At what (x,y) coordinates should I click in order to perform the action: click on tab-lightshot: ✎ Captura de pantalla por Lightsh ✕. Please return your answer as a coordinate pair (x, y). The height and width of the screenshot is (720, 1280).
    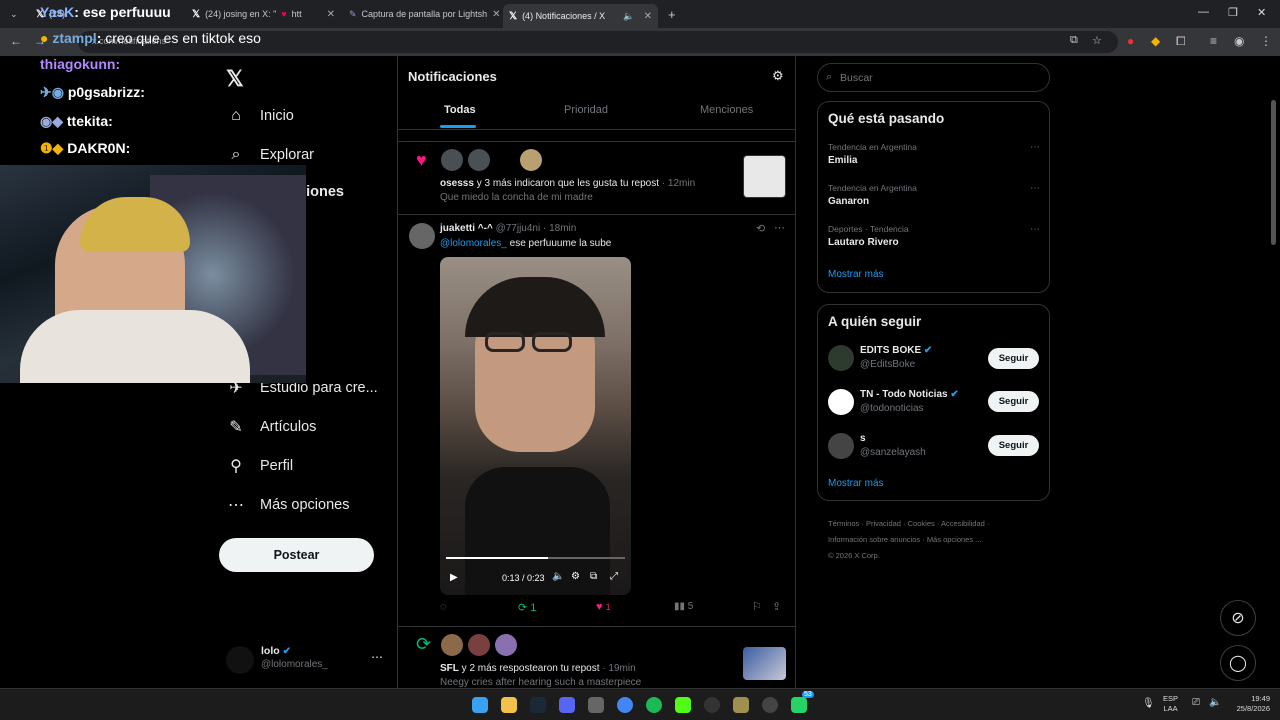
    Looking at the image, I should click on (422, 14).